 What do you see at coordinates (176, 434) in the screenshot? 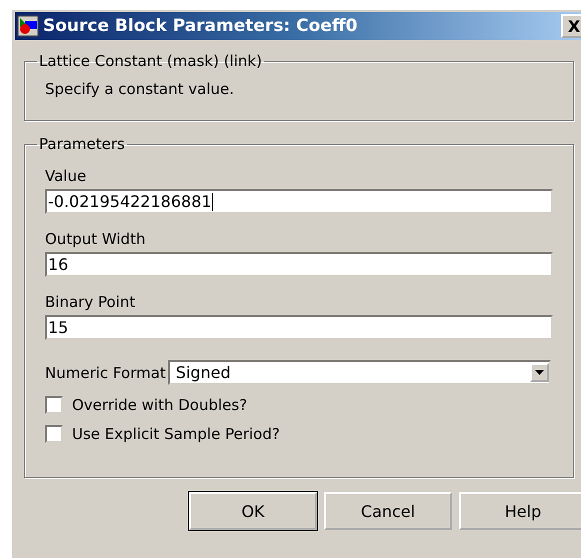
I see `checkbox-label: Use Explicit Sample Period?` at bounding box center [176, 434].